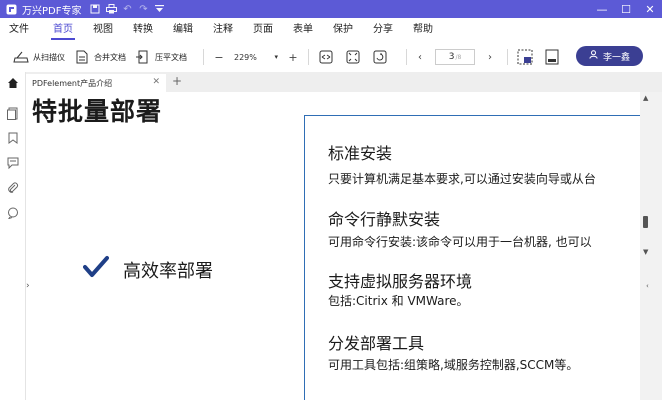  Describe the element at coordinates (245, 57) in the screenshot. I see `zoom-value: 229%` at that location.